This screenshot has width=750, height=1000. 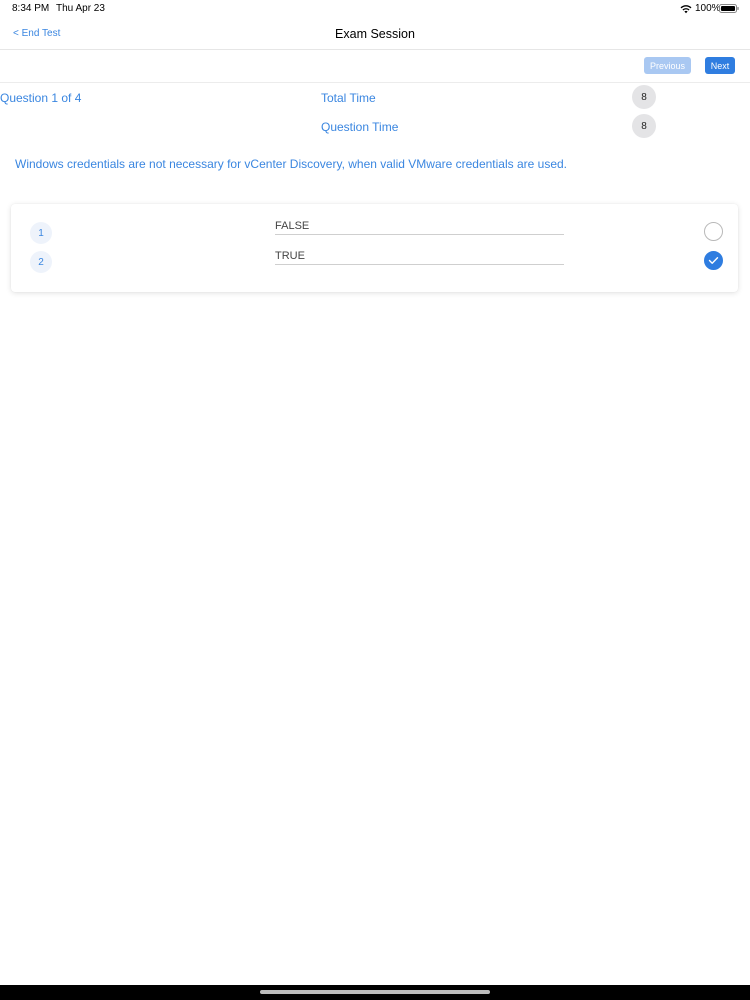 What do you see at coordinates (374, 248) in the screenshot?
I see `answer-card` at bounding box center [374, 248].